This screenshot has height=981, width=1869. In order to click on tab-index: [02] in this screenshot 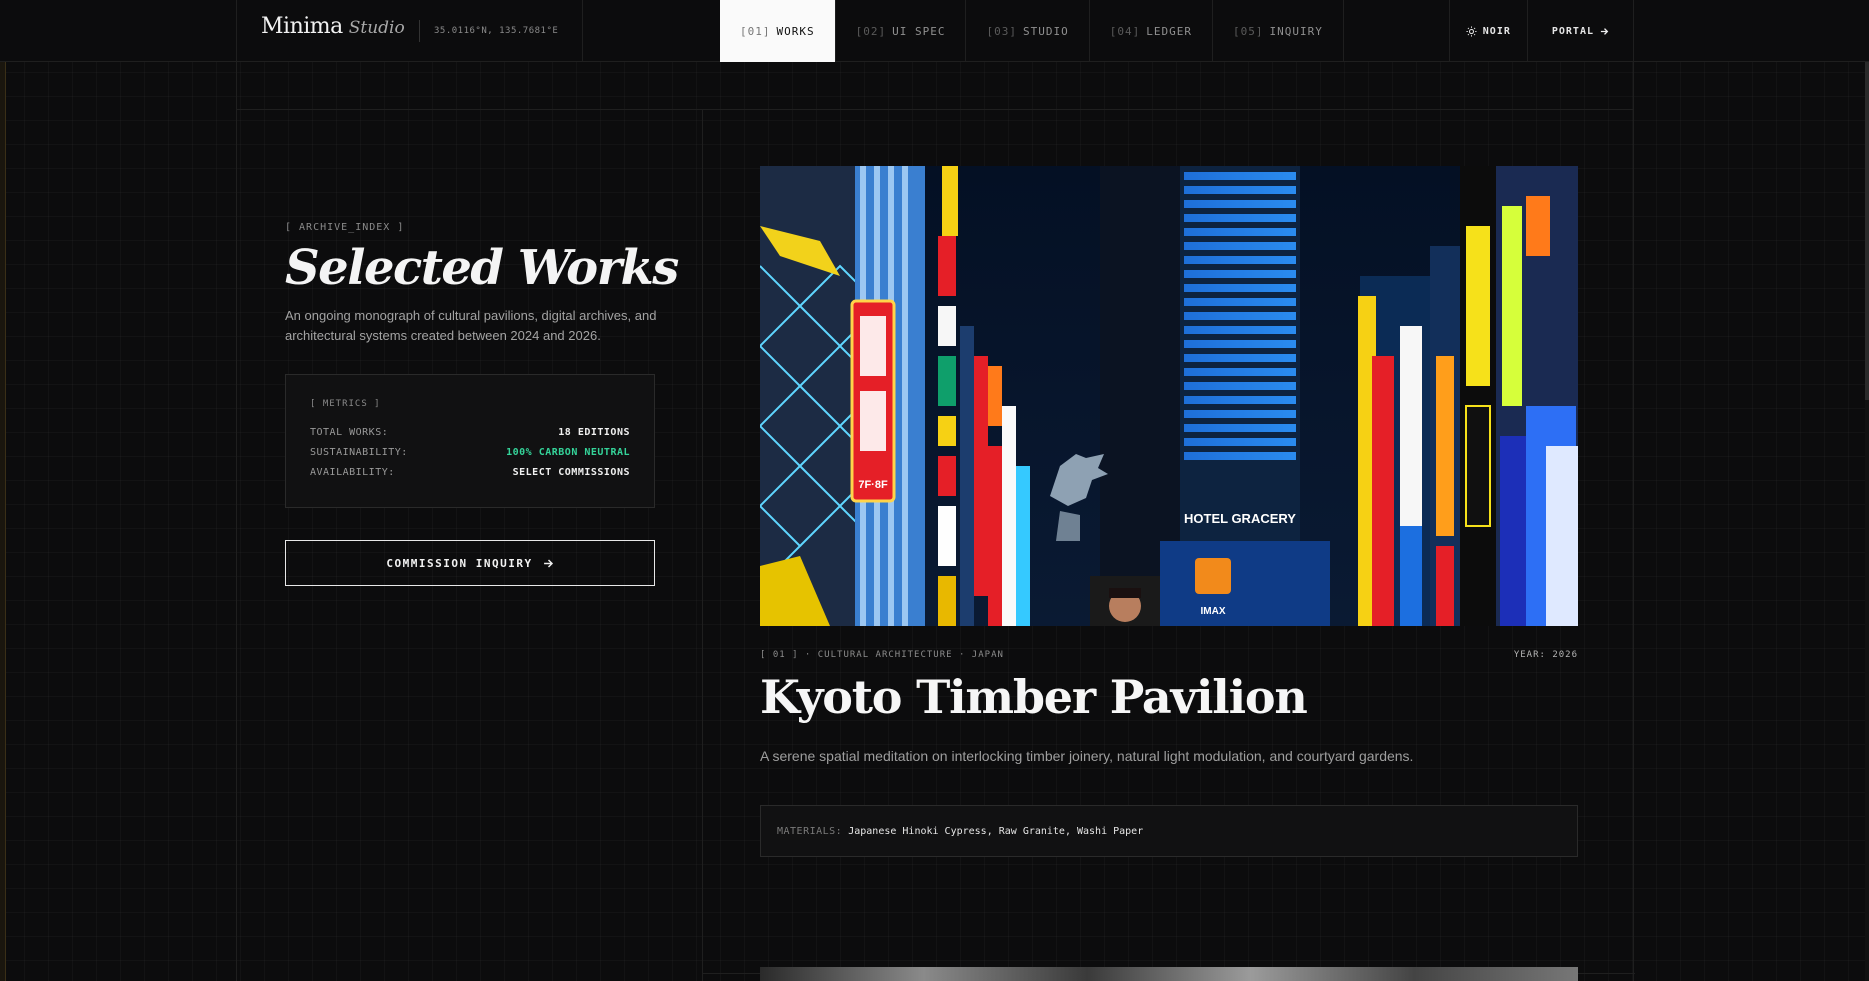, I will do `click(871, 31)`.